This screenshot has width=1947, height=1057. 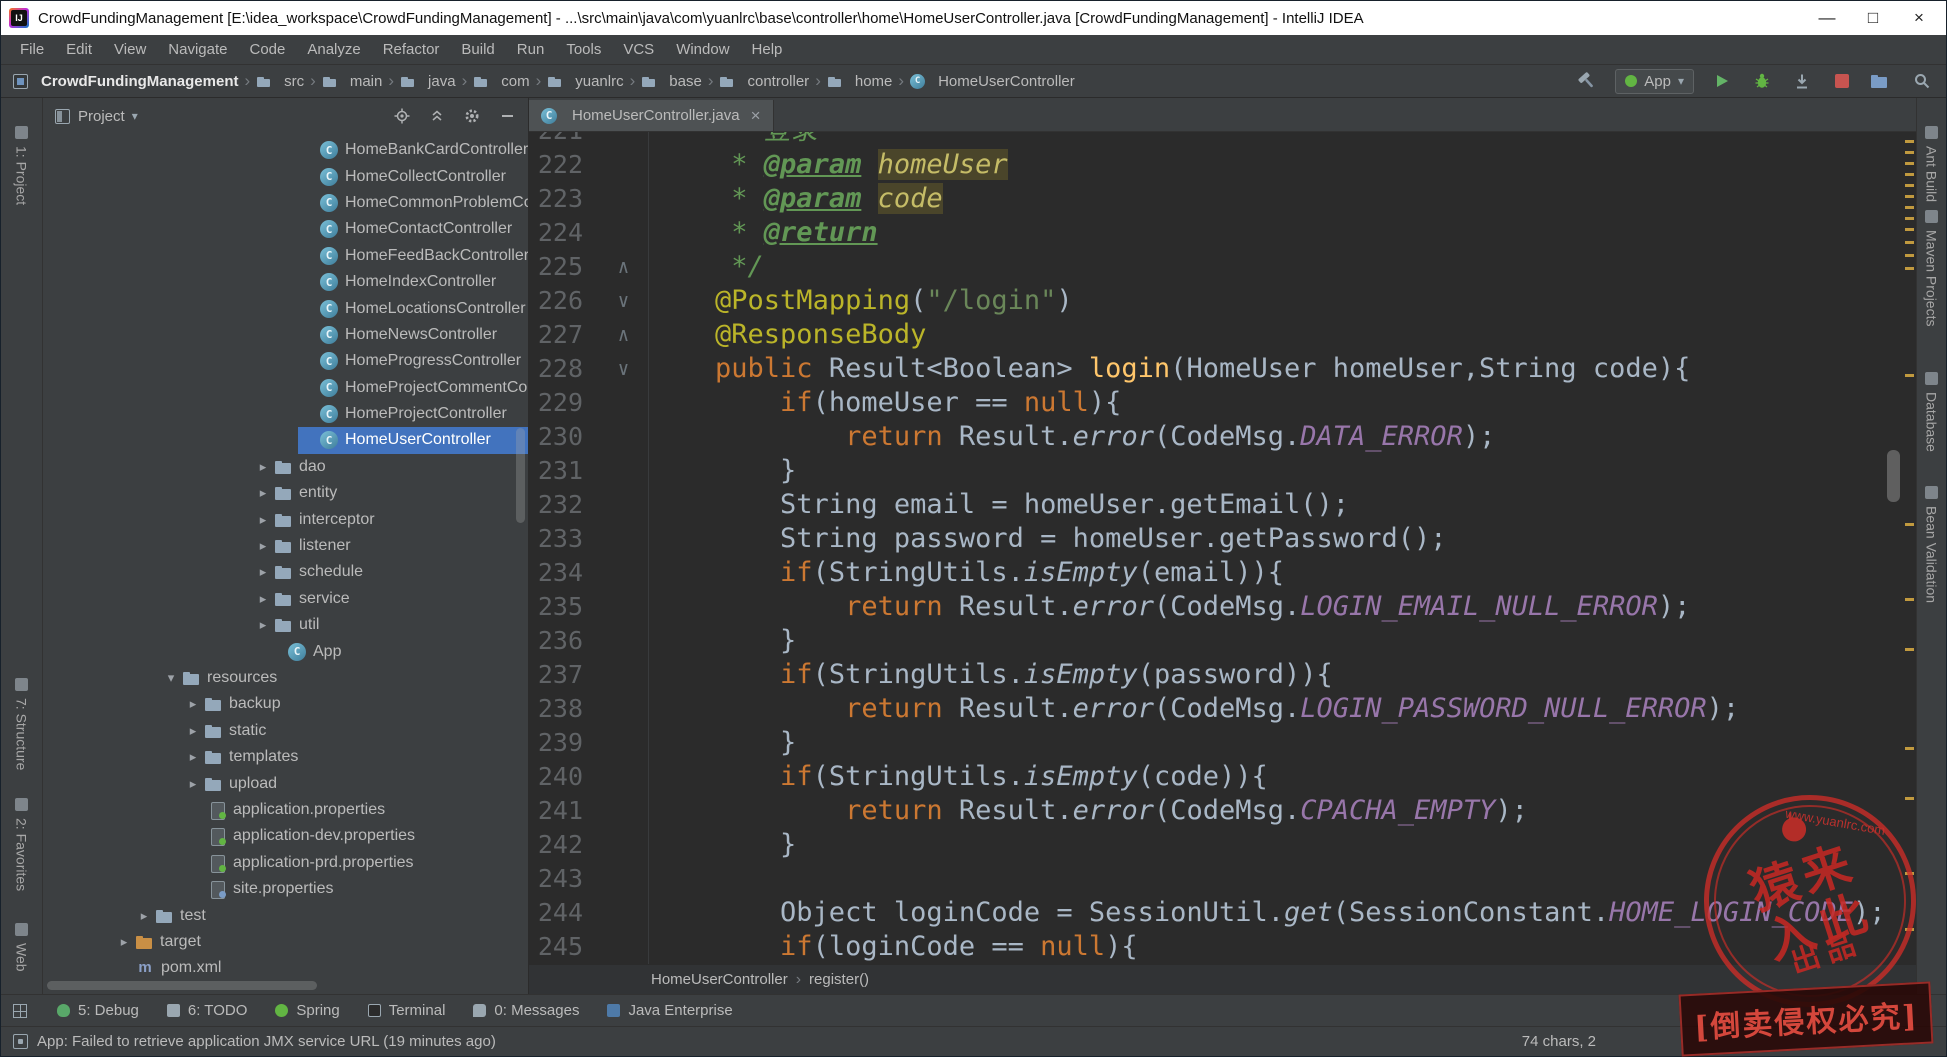 What do you see at coordinates (285, 467) in the screenshot?
I see `tree-item-dao: ▸ dao` at bounding box center [285, 467].